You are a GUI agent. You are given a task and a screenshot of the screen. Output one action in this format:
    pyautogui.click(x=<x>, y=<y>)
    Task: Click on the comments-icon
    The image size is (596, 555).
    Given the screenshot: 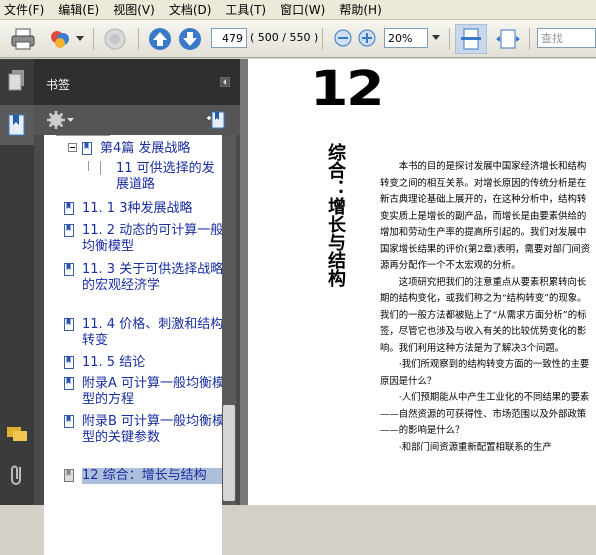 What is the action you would take?
    pyautogui.click(x=17, y=435)
    